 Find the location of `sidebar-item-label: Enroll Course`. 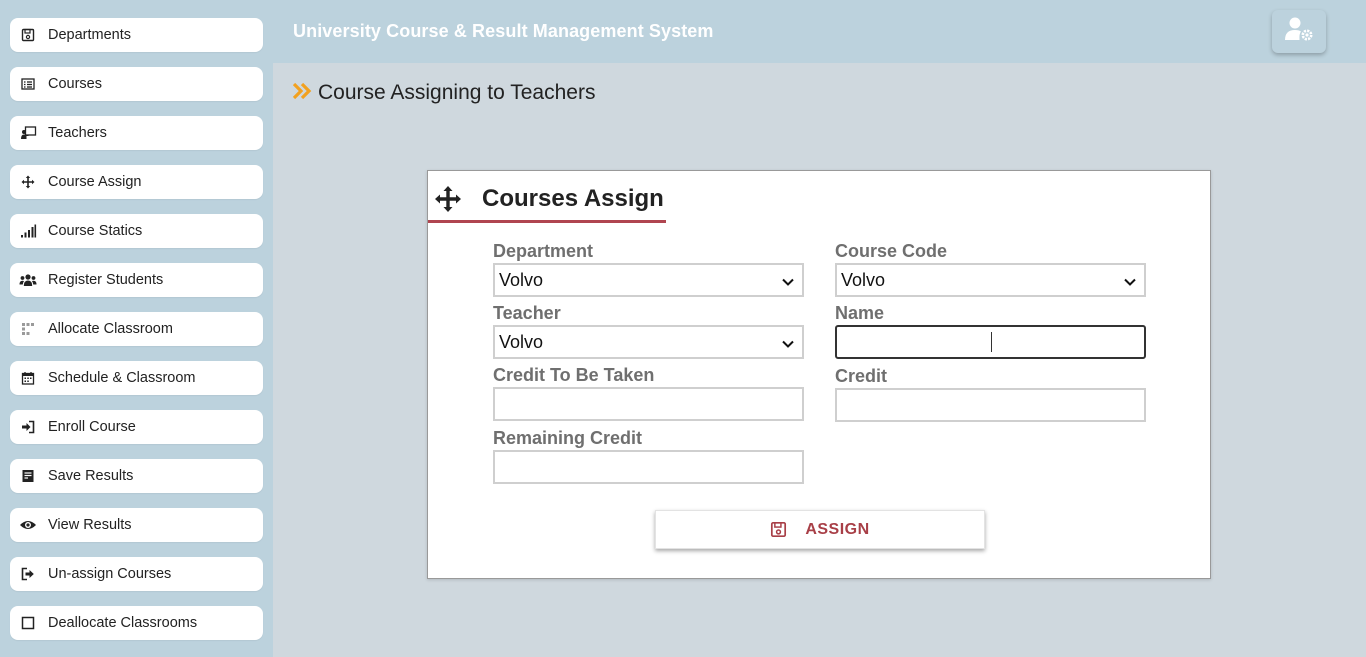

sidebar-item-label: Enroll Course is located at coordinates (92, 427).